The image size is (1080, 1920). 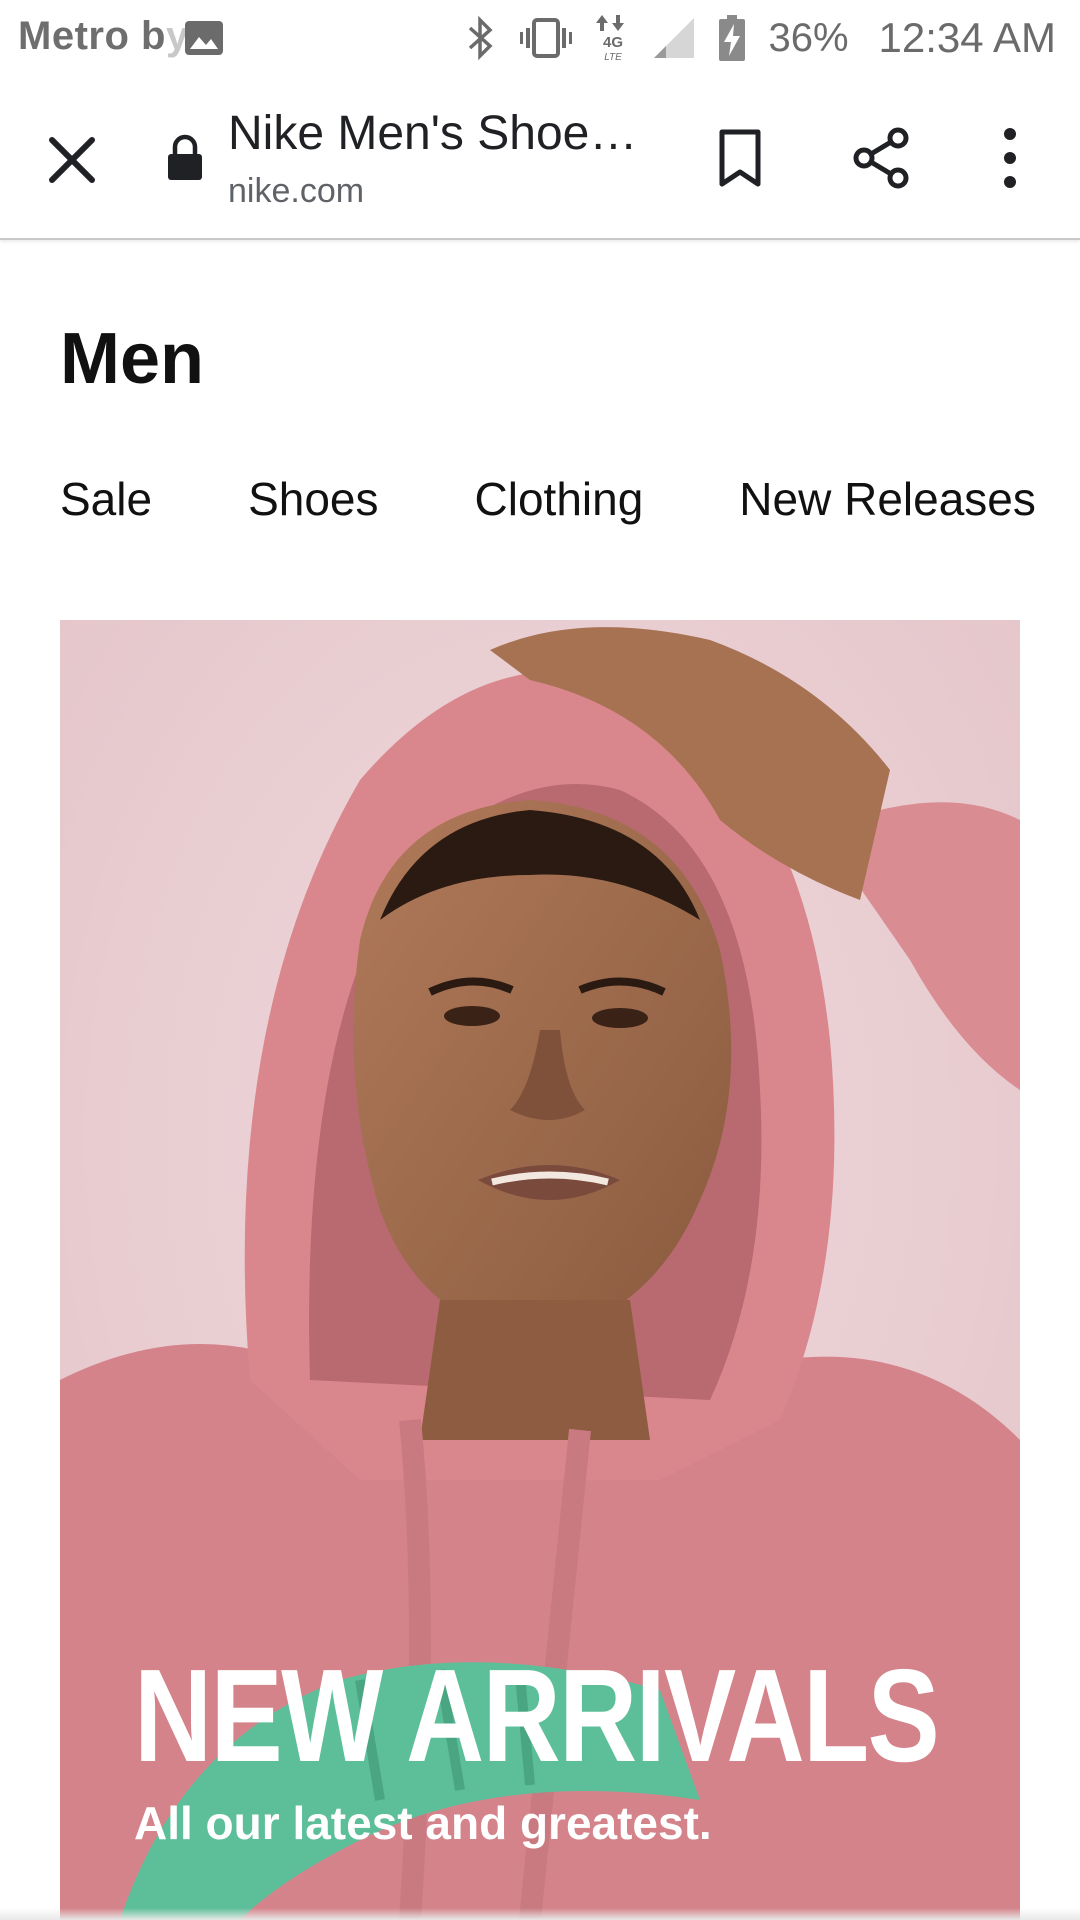 What do you see at coordinates (185, 158) in the screenshot?
I see `lock-icon` at bounding box center [185, 158].